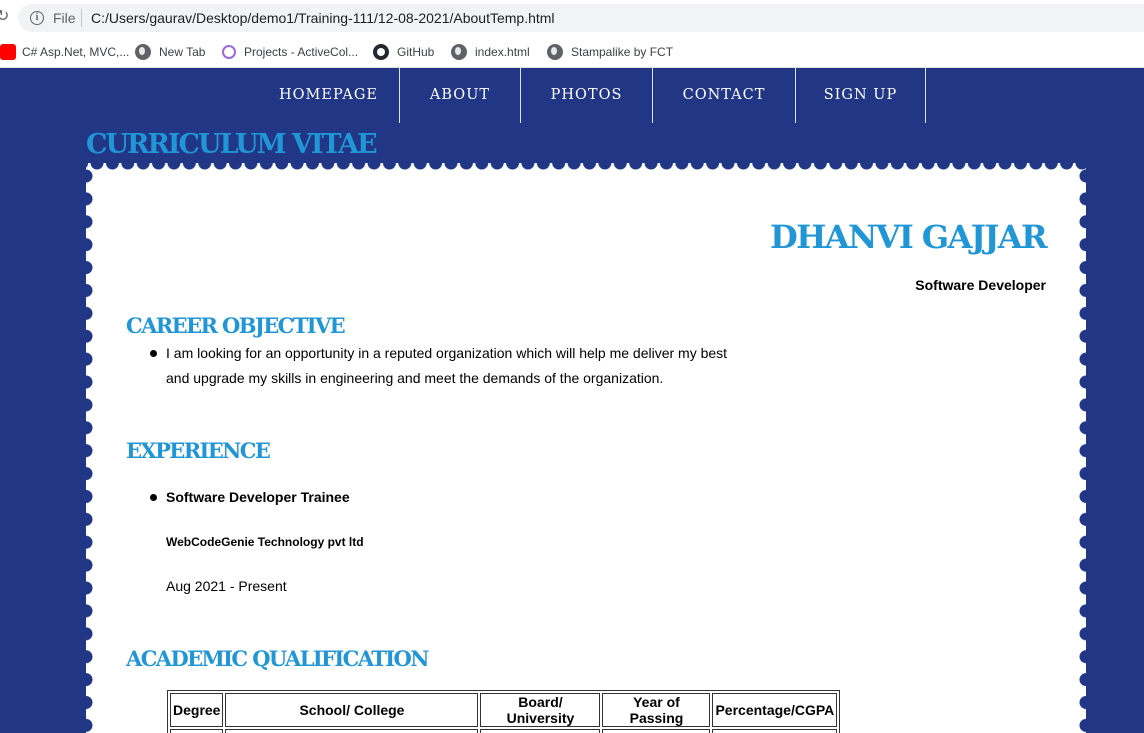 The width and height of the screenshot is (1144, 733). Describe the element at coordinates (502, 52) in the screenshot. I see `bookmark-label: index.html` at that location.